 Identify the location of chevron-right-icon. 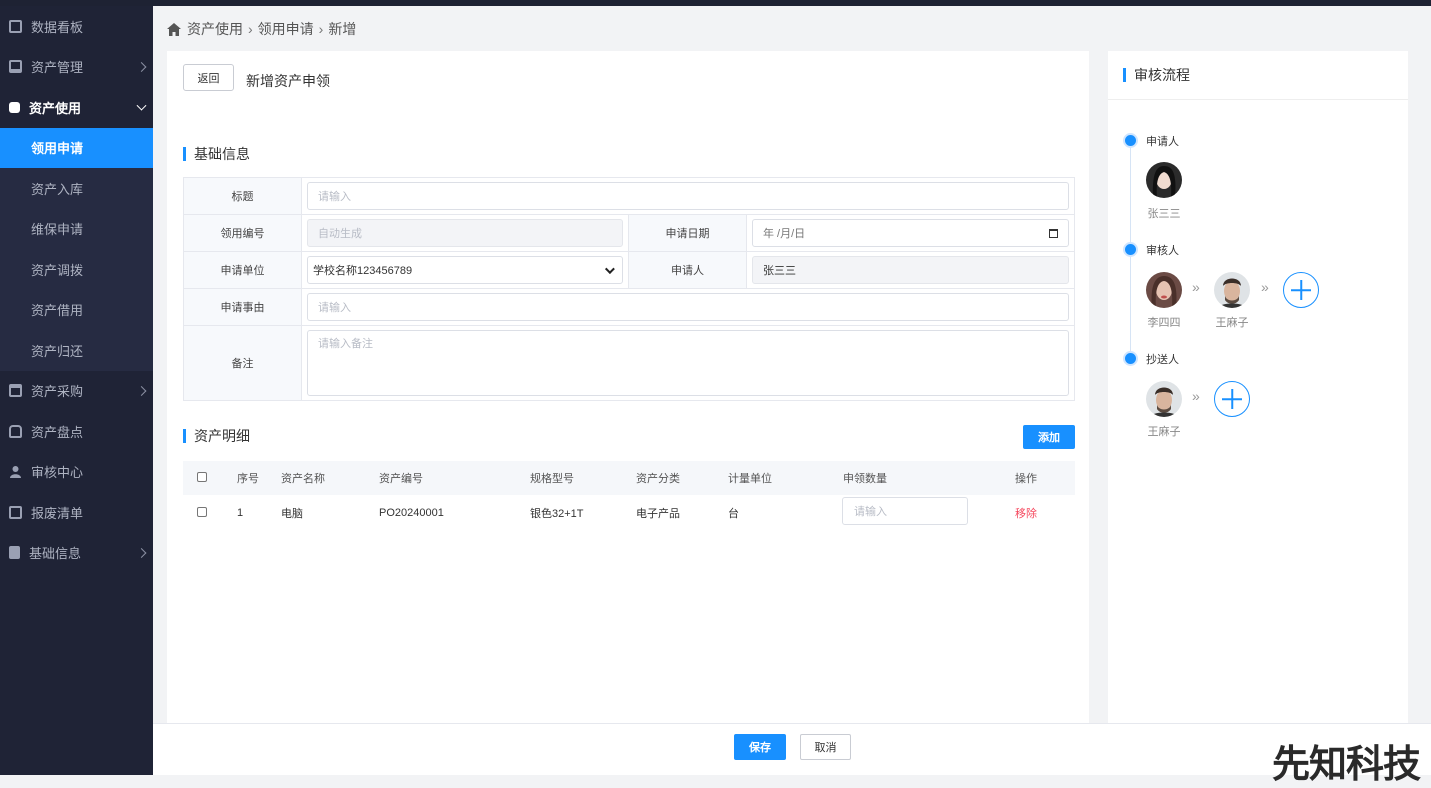
(141, 66).